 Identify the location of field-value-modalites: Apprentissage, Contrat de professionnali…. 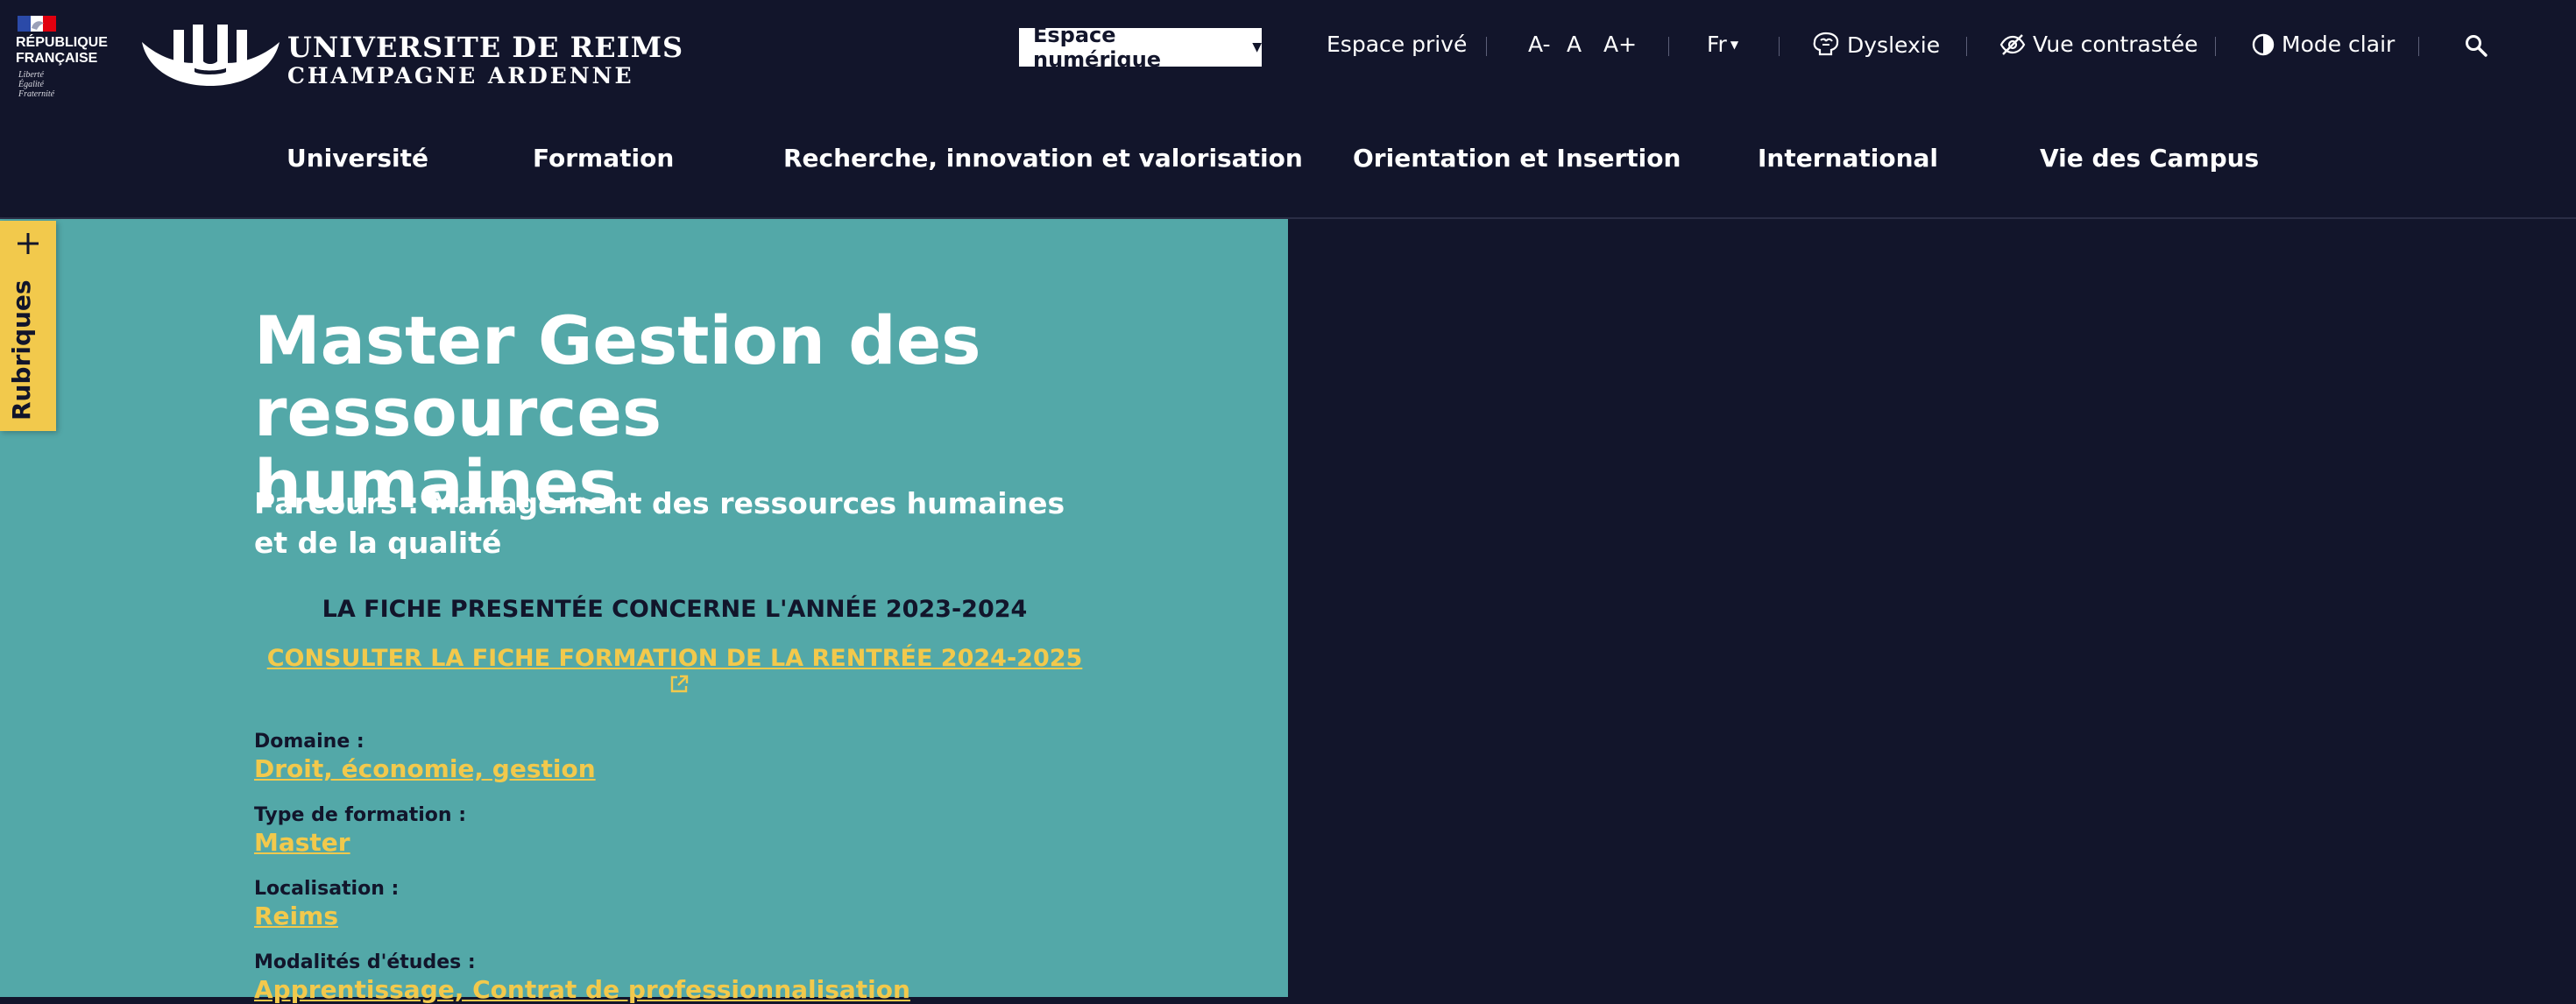
(582, 989).